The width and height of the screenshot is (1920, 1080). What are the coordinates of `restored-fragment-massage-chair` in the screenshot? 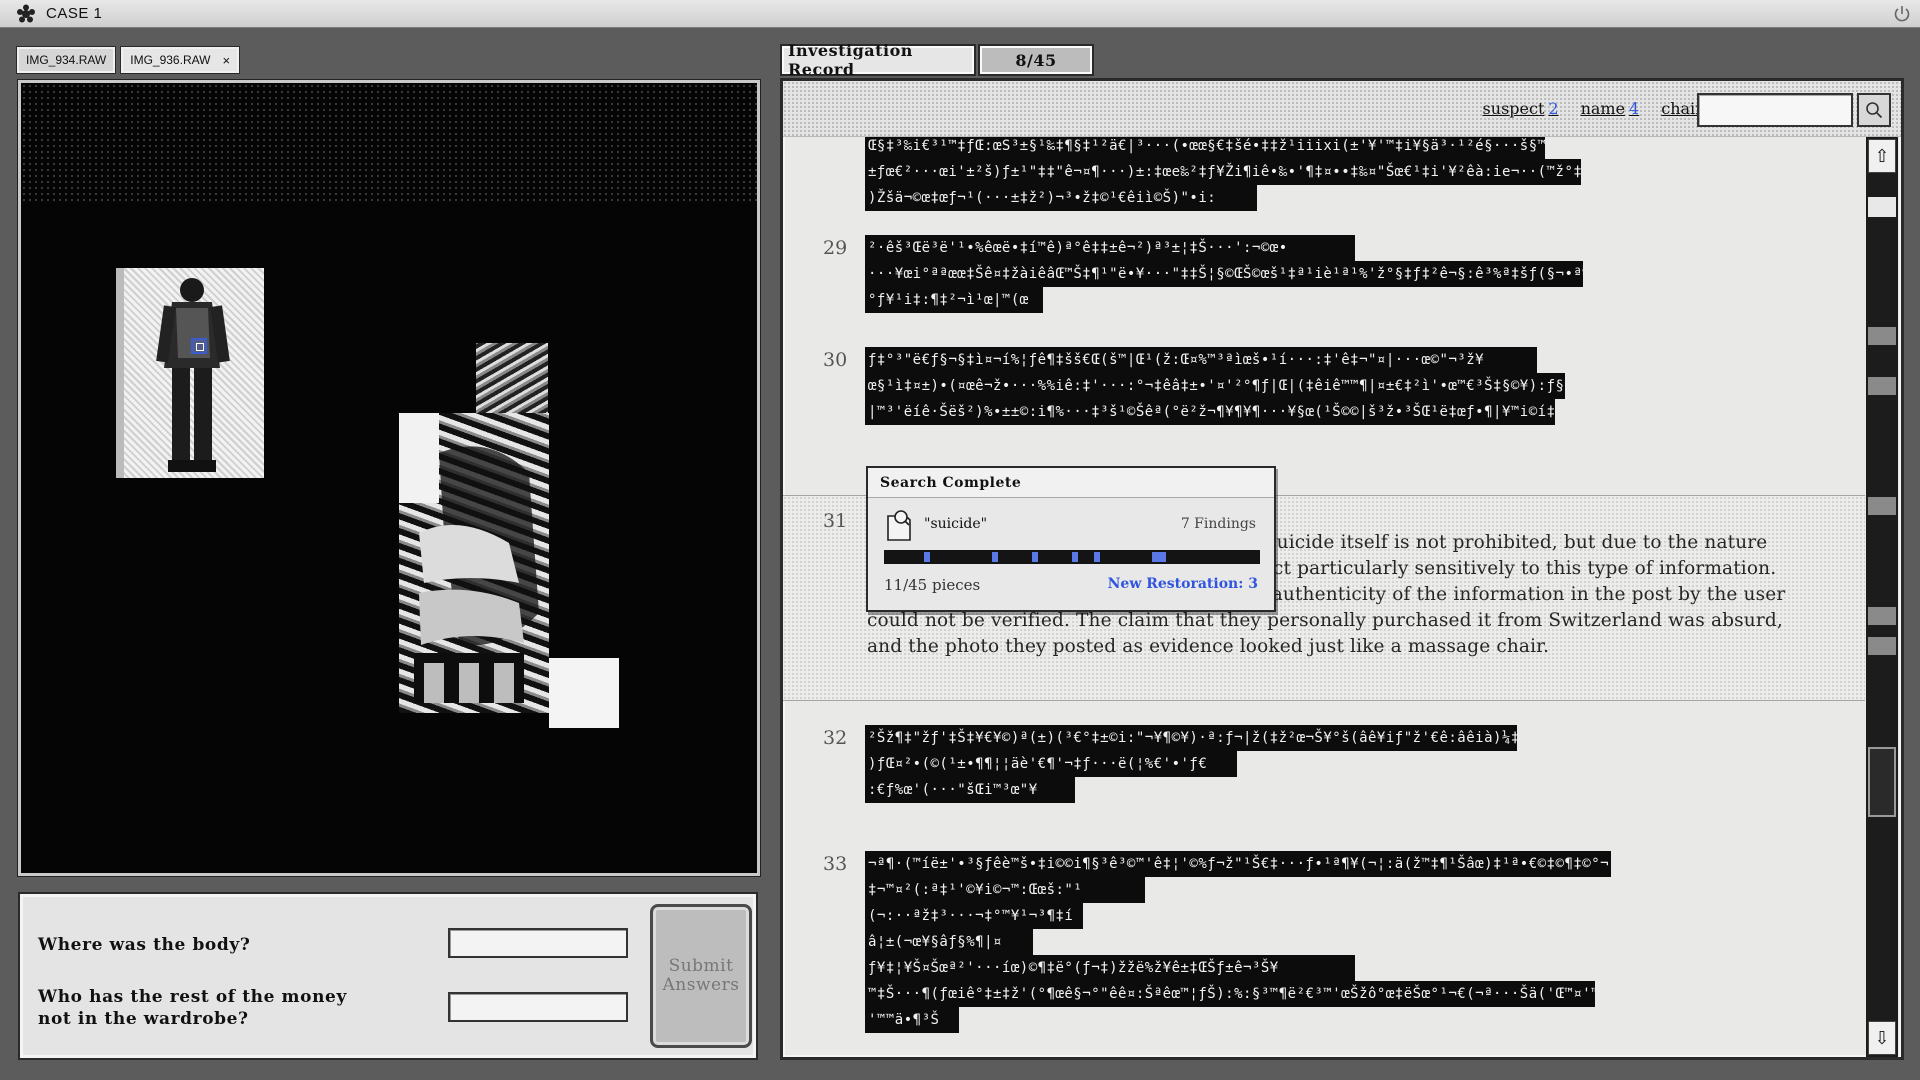 It's located at (474, 563).